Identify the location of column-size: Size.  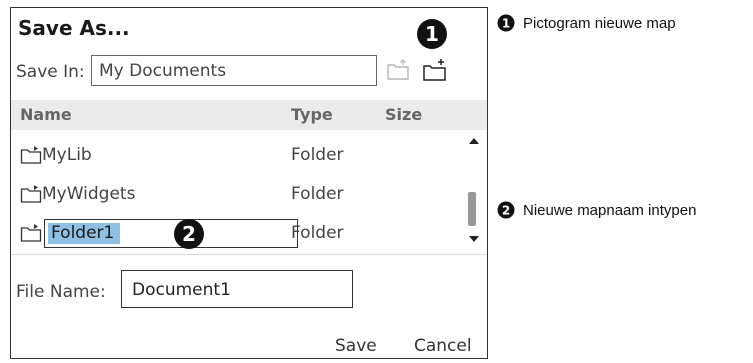
(403, 114).